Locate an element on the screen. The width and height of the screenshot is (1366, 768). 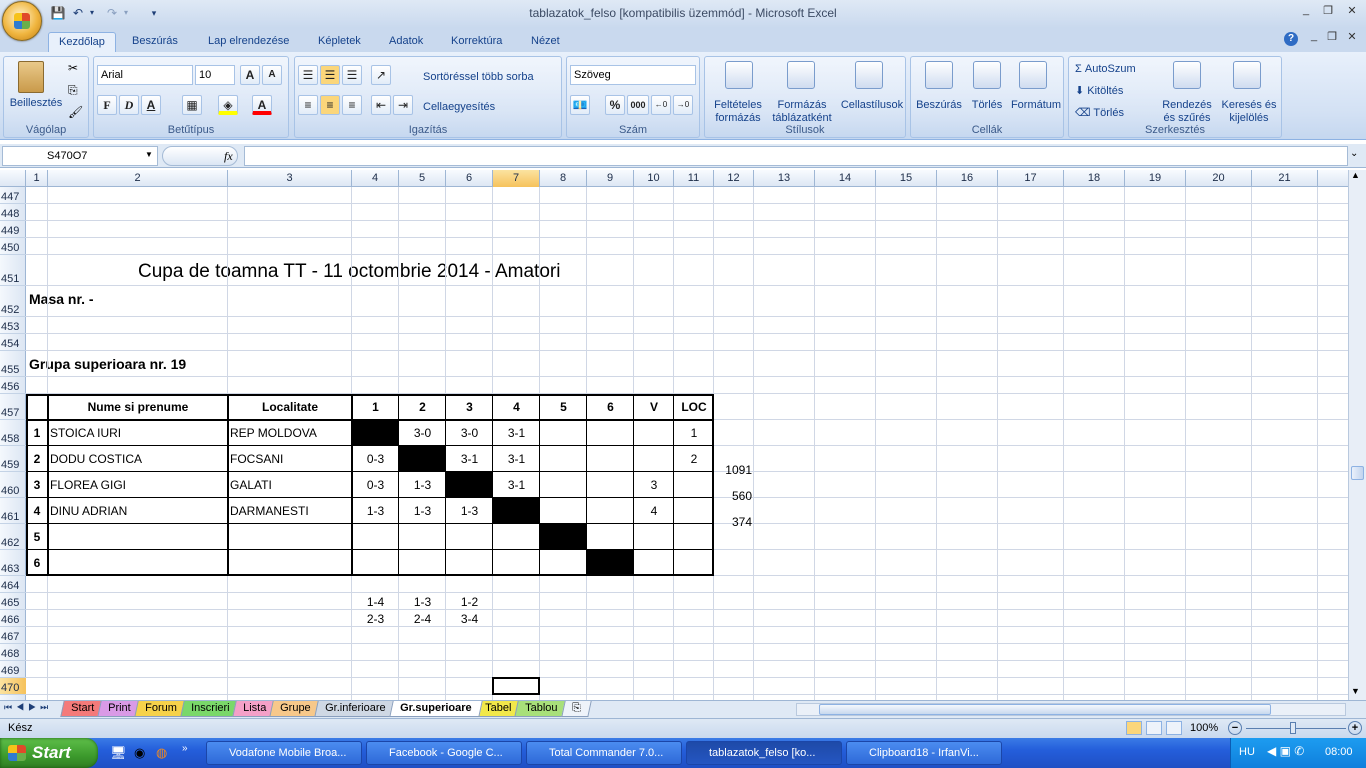
align-left-icon: ≡ is located at coordinates (308, 105).